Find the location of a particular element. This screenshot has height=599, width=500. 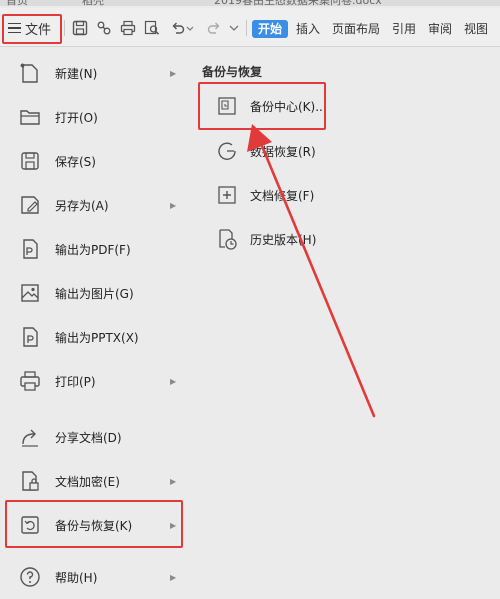

menu-item-label: 帮助(H) is located at coordinates (76, 577).